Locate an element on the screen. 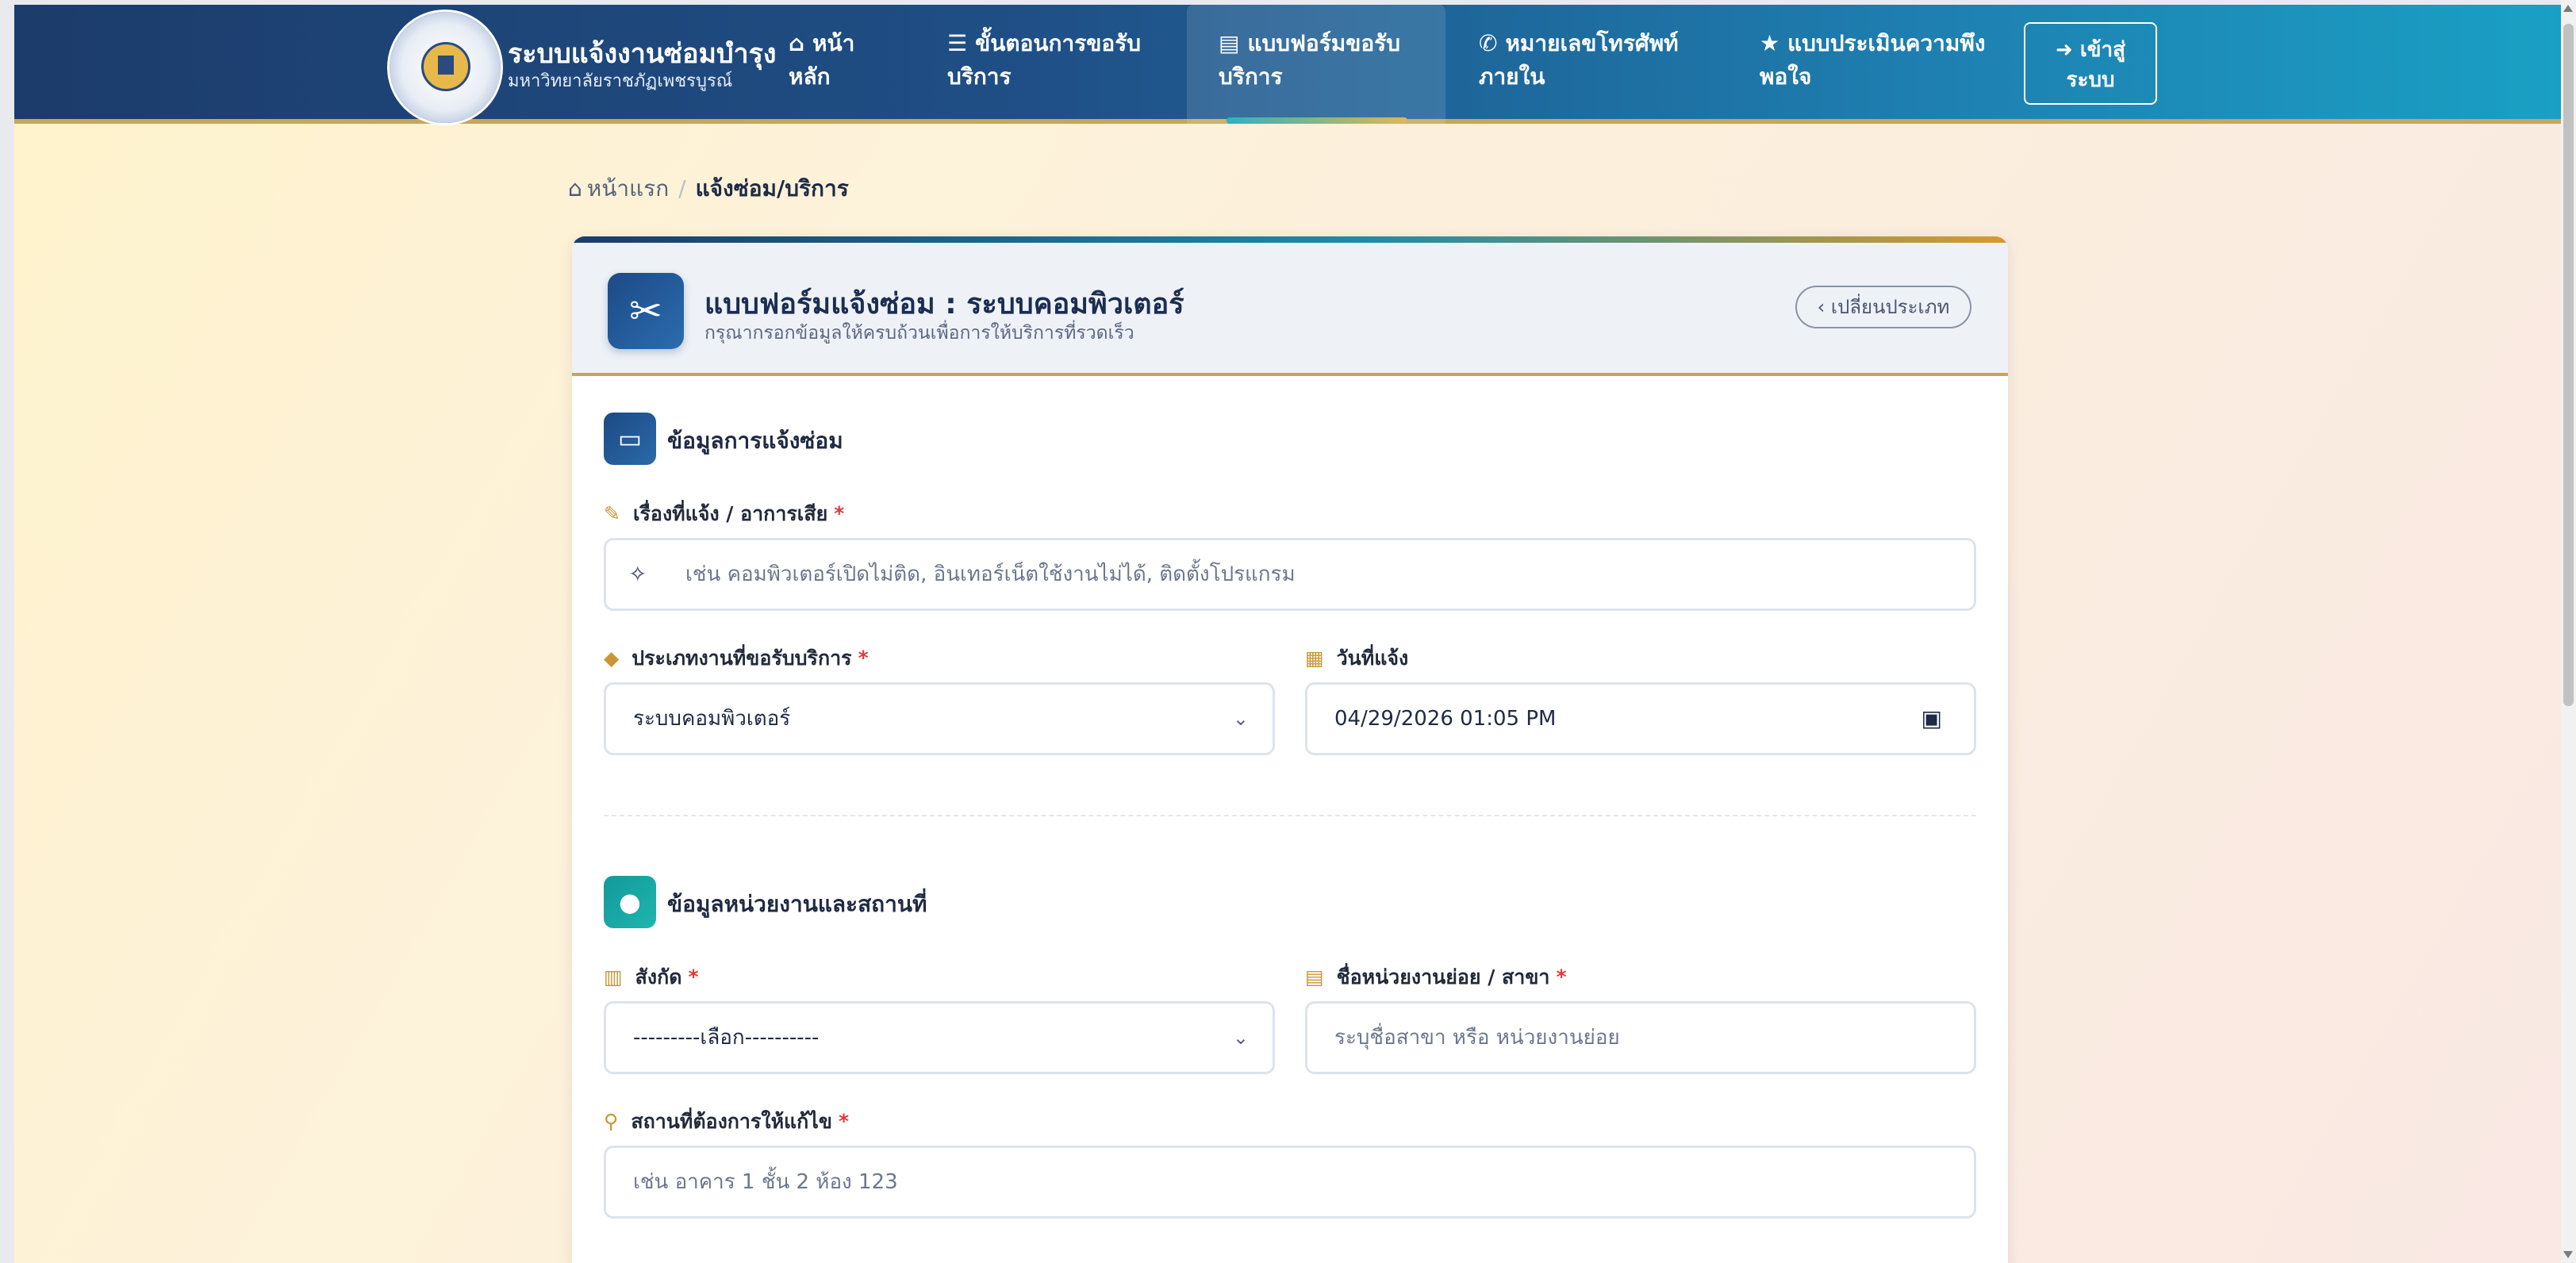 This screenshot has width=2576, height=1263. breadcrumb-current: แจ้งซ่อม/บริการ is located at coordinates (772, 188).